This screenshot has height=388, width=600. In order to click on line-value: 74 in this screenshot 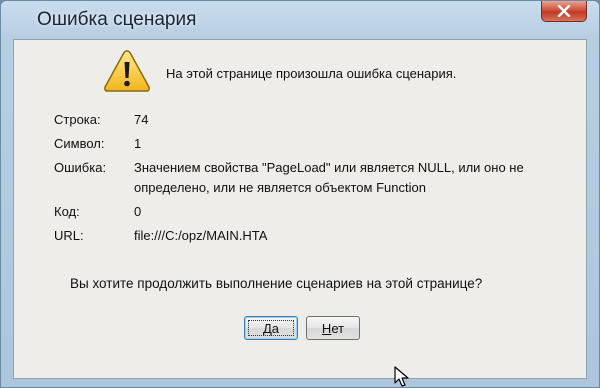, I will do `click(141, 119)`.